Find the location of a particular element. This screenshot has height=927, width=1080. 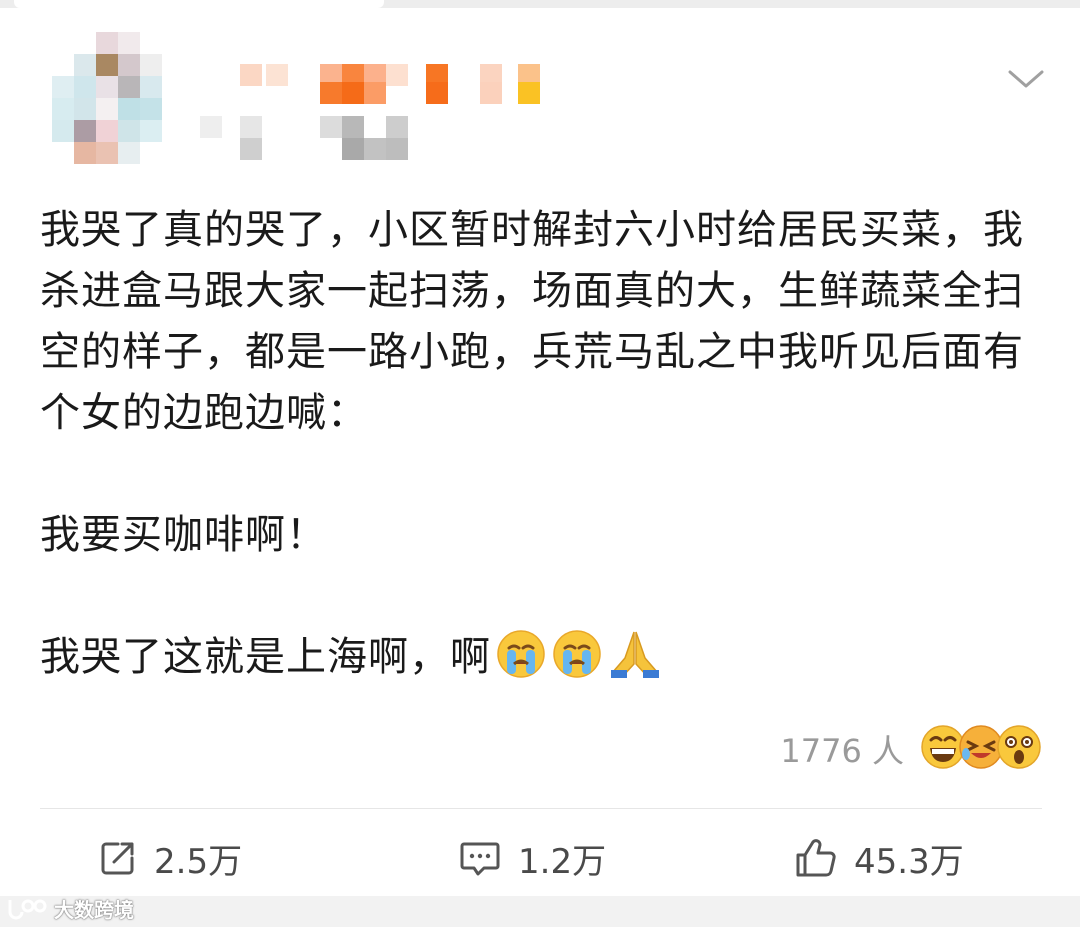

avatar is located at coordinates (118, 98).